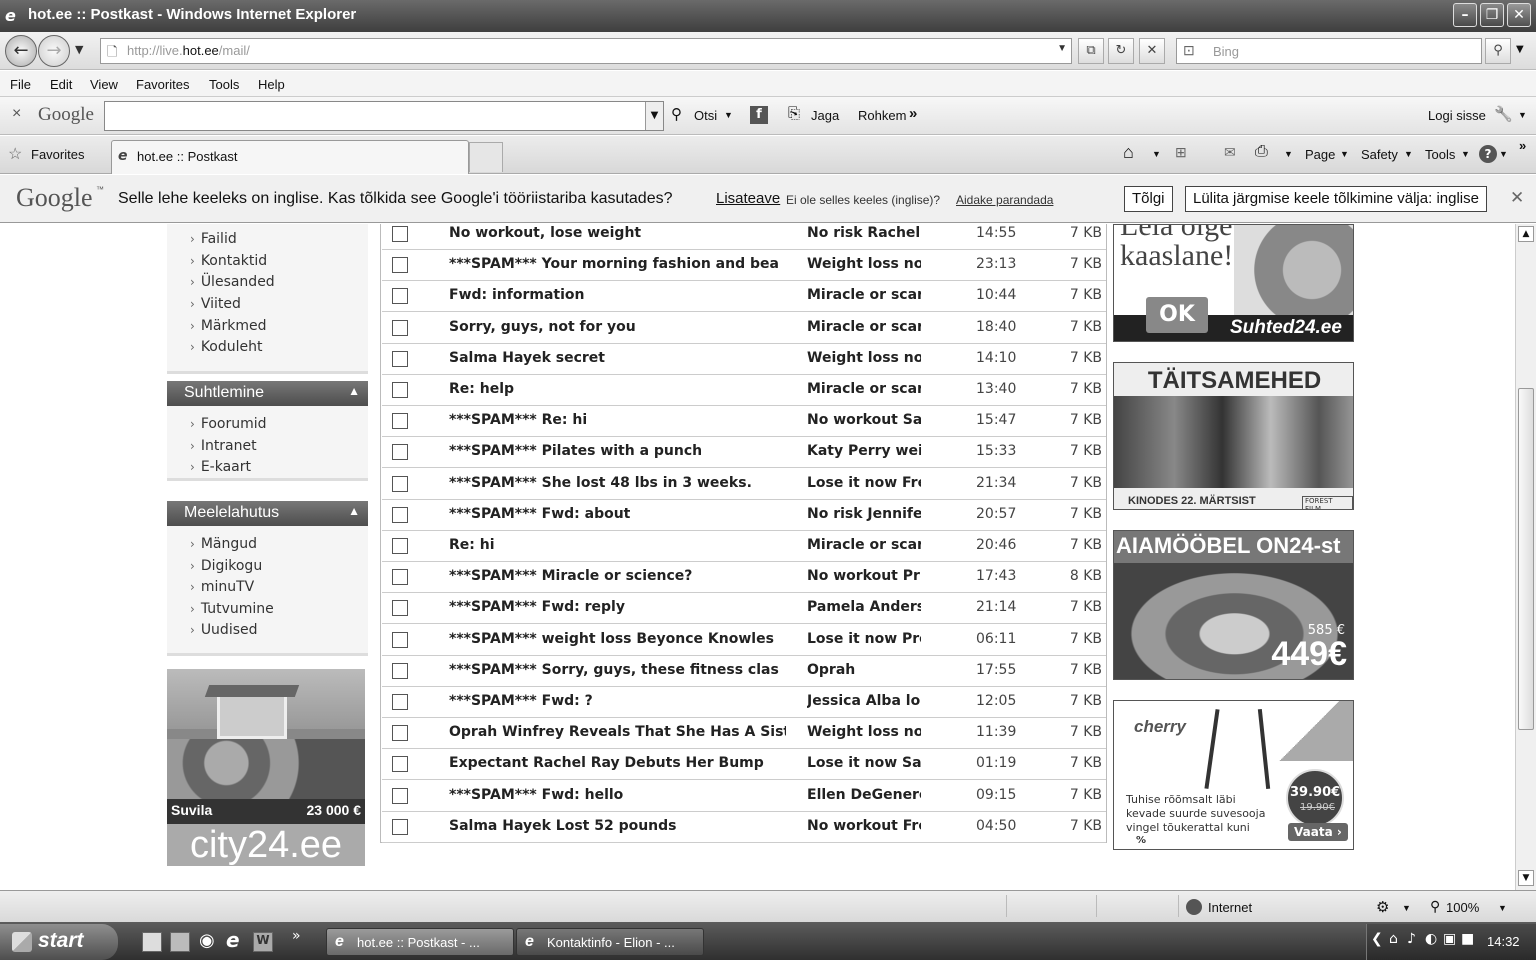 The image size is (1536, 960). What do you see at coordinates (267, 513) in the screenshot?
I see `sidebar-header-meelelahutus: Meelelahutus ▲` at bounding box center [267, 513].